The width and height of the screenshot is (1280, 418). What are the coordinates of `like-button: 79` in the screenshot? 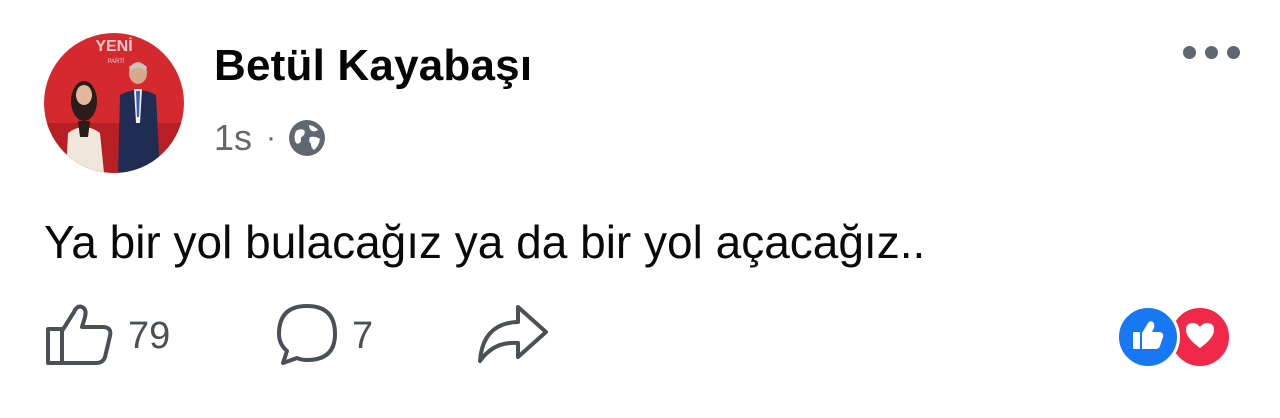 It's located at (159, 336).